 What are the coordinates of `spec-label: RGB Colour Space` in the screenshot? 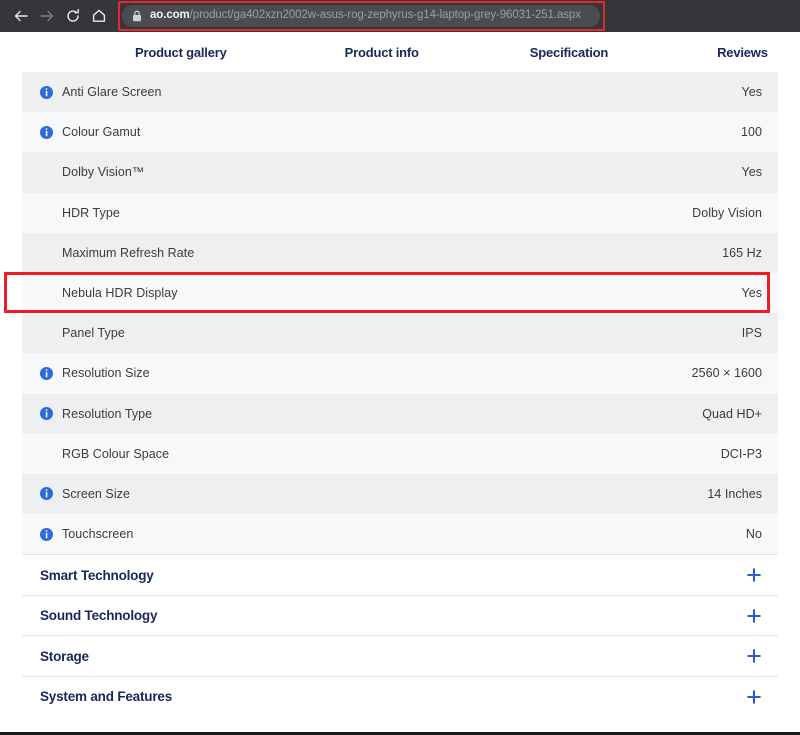 It's located at (116, 453).